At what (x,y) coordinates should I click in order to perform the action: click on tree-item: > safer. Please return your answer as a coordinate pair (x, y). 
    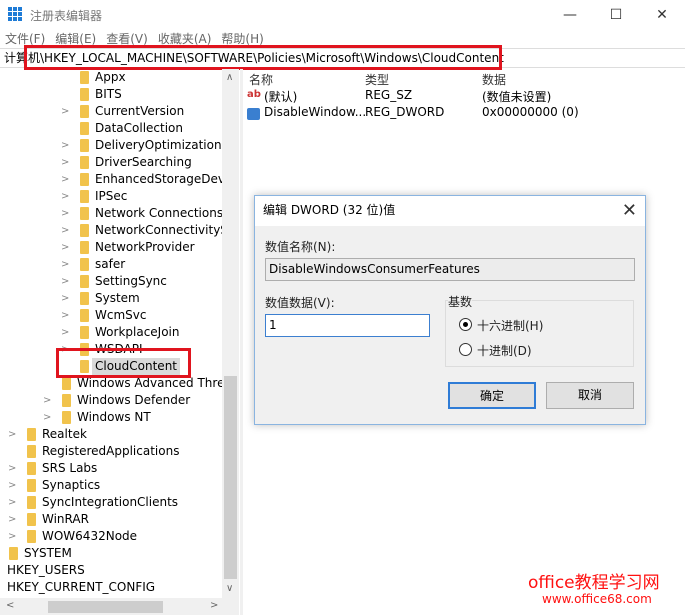
    Looking at the image, I should click on (111, 264).